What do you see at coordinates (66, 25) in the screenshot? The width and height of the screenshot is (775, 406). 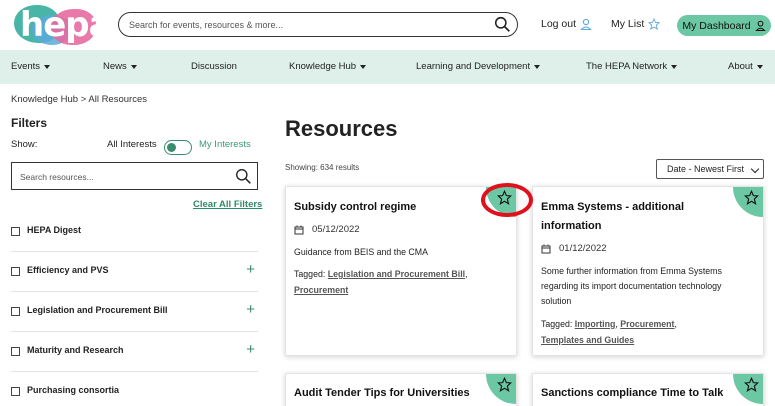 I see `logo-text: hepa` at bounding box center [66, 25].